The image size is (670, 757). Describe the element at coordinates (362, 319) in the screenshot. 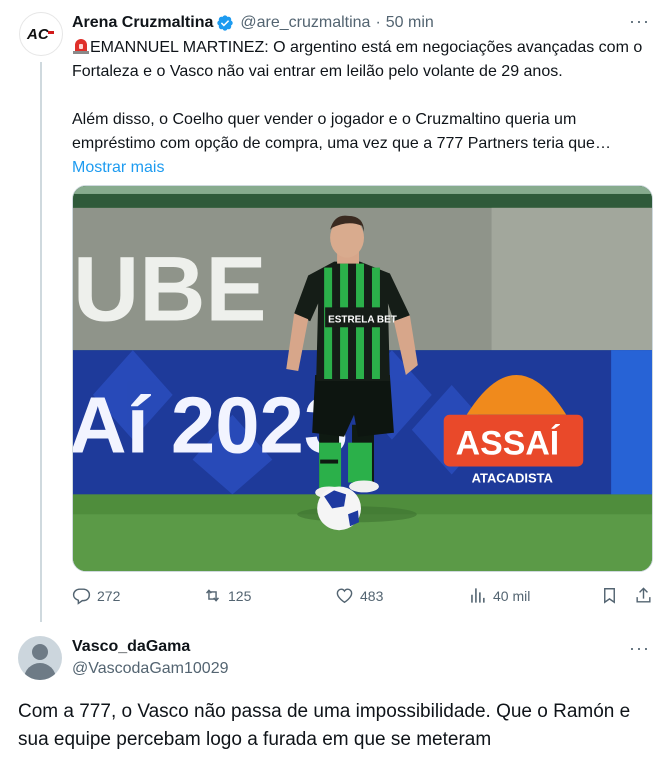

I see `jersey-sponsor-text: ESTRELA BET` at that location.